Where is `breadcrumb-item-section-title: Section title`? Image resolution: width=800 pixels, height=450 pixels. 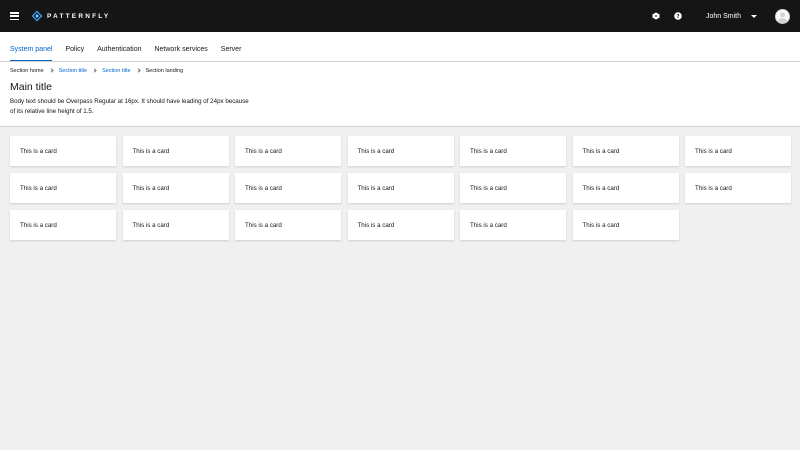 breadcrumb-item-section-title: Section title is located at coordinates (73, 71).